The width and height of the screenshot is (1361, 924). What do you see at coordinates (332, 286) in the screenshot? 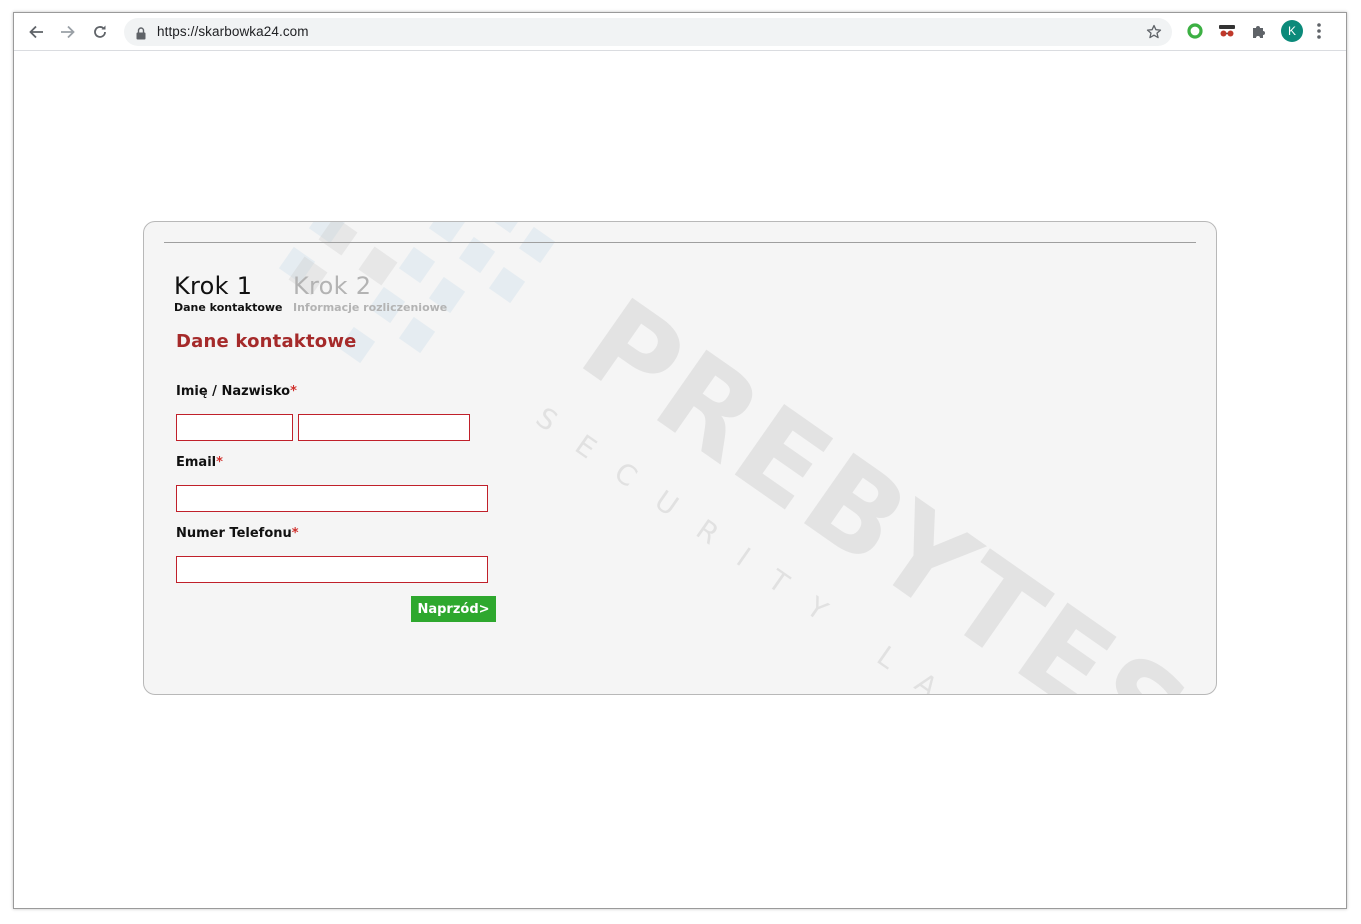
I see `step-2-title: Krok 2` at bounding box center [332, 286].